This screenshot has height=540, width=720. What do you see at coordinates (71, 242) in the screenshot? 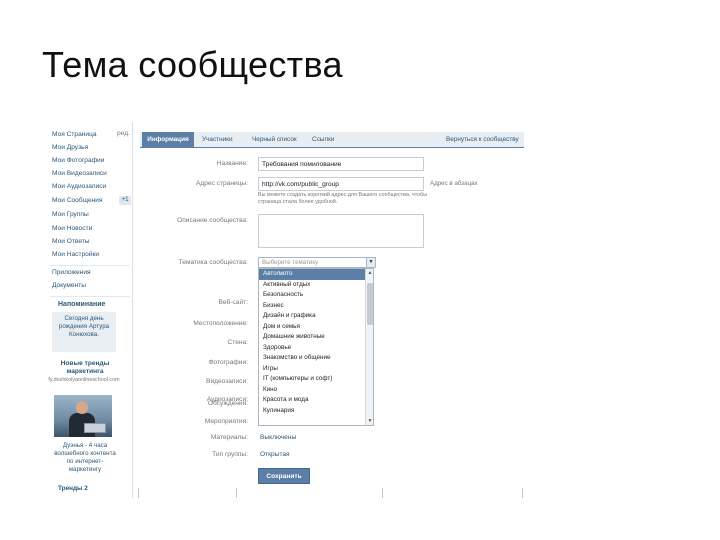
I see `sidebar-item-answers: Мои Ответы` at bounding box center [71, 242].